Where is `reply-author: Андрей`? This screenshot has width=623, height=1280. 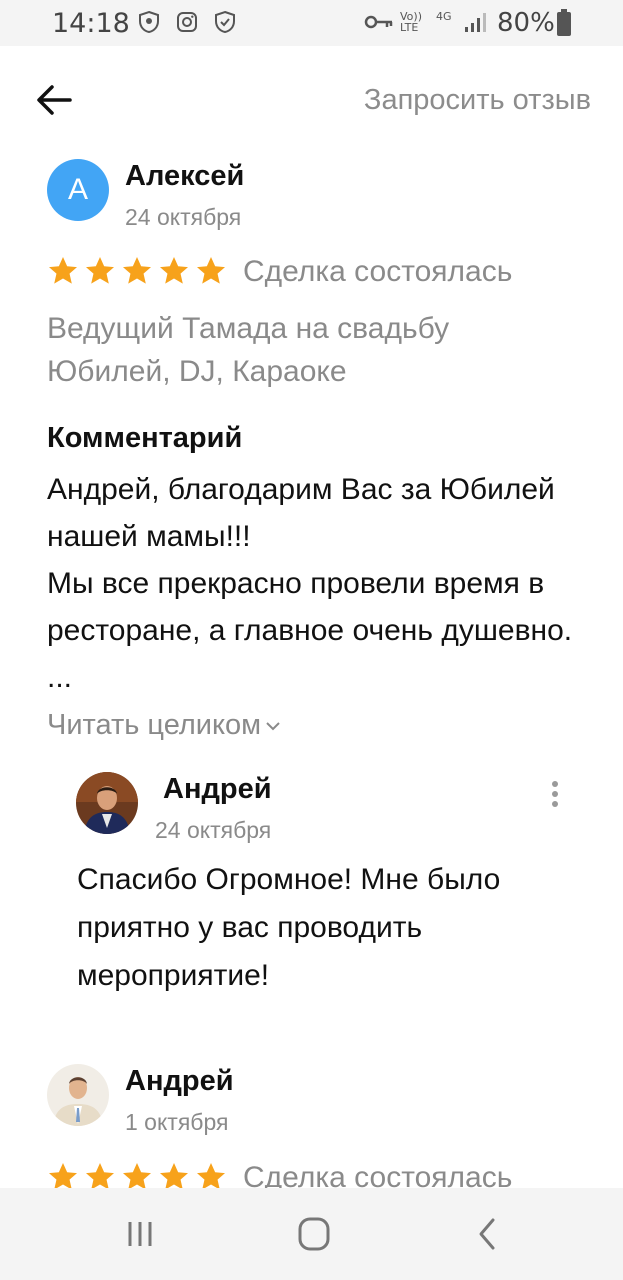
reply-author: Андрей is located at coordinates (217, 789).